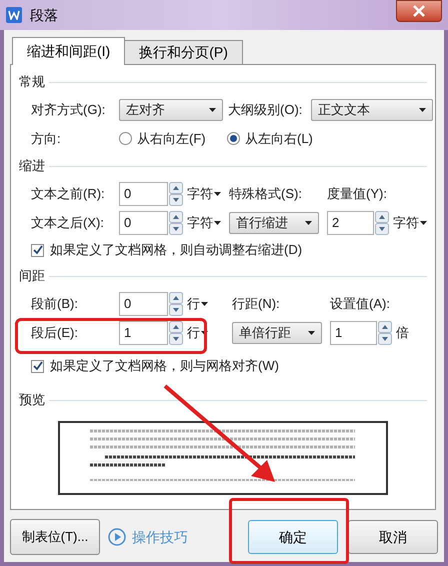  Describe the element at coordinates (68, 223) in the screenshot. I see `field-label: 文本之后(X):` at that location.